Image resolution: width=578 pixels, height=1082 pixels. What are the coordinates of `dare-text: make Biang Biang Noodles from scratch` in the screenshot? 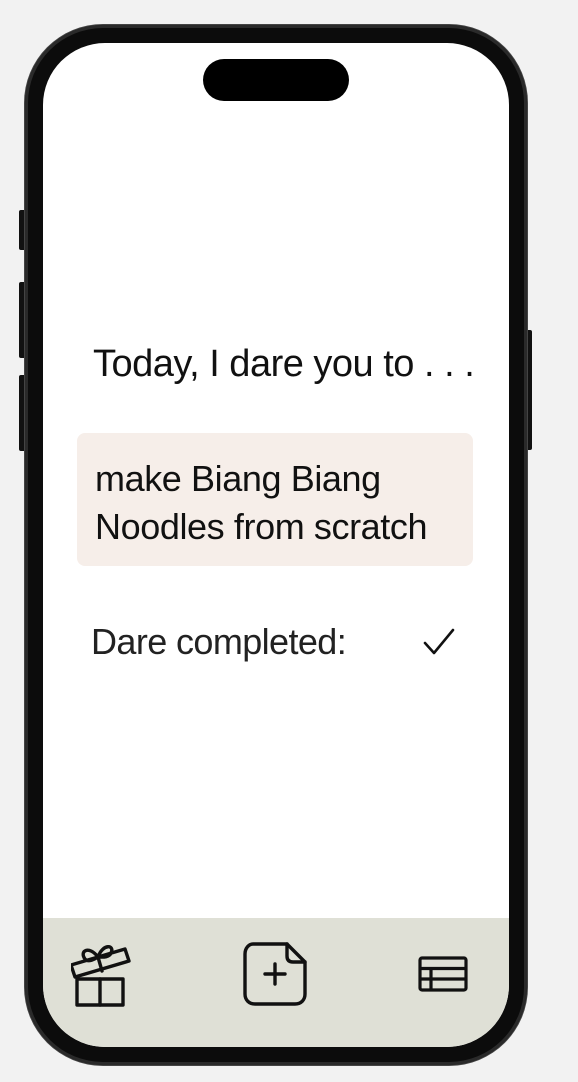 It's located at (261, 502).